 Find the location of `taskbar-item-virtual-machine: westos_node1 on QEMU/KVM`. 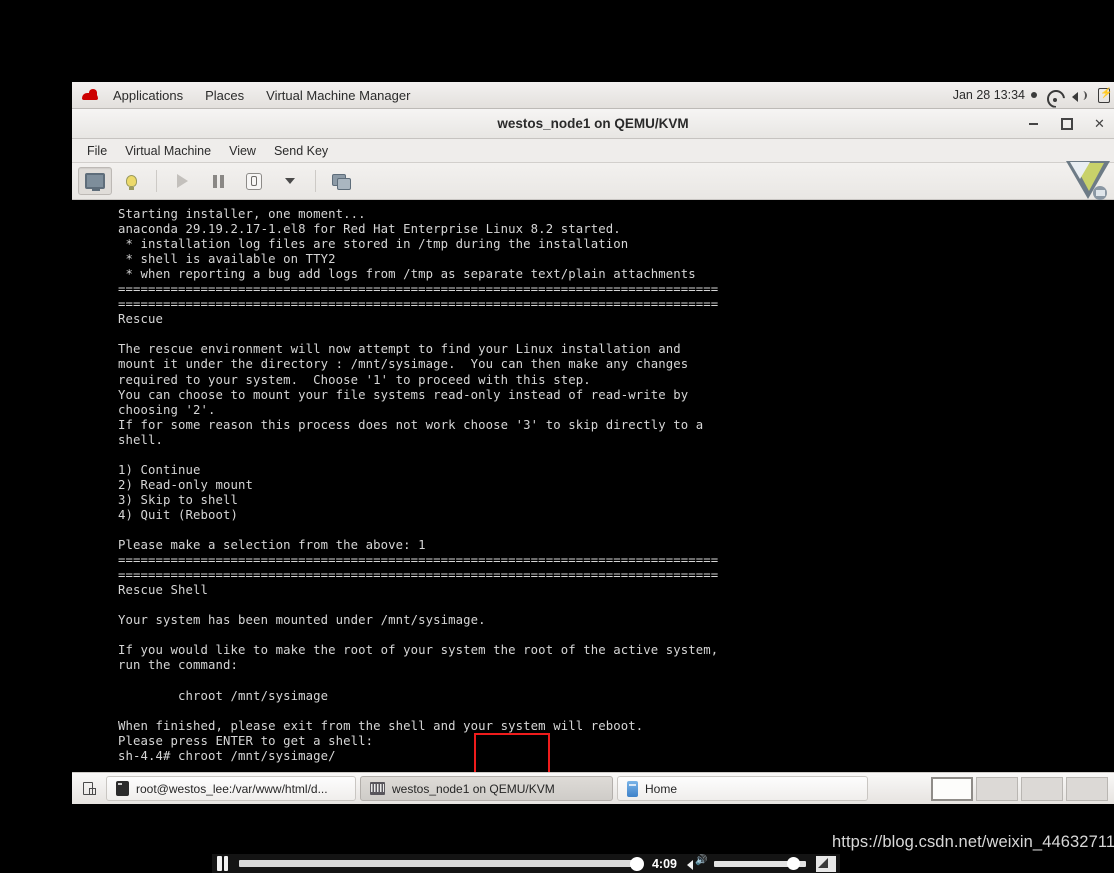

taskbar-item-virtual-machine: westos_node1 on QEMU/KVM is located at coordinates (486, 788).